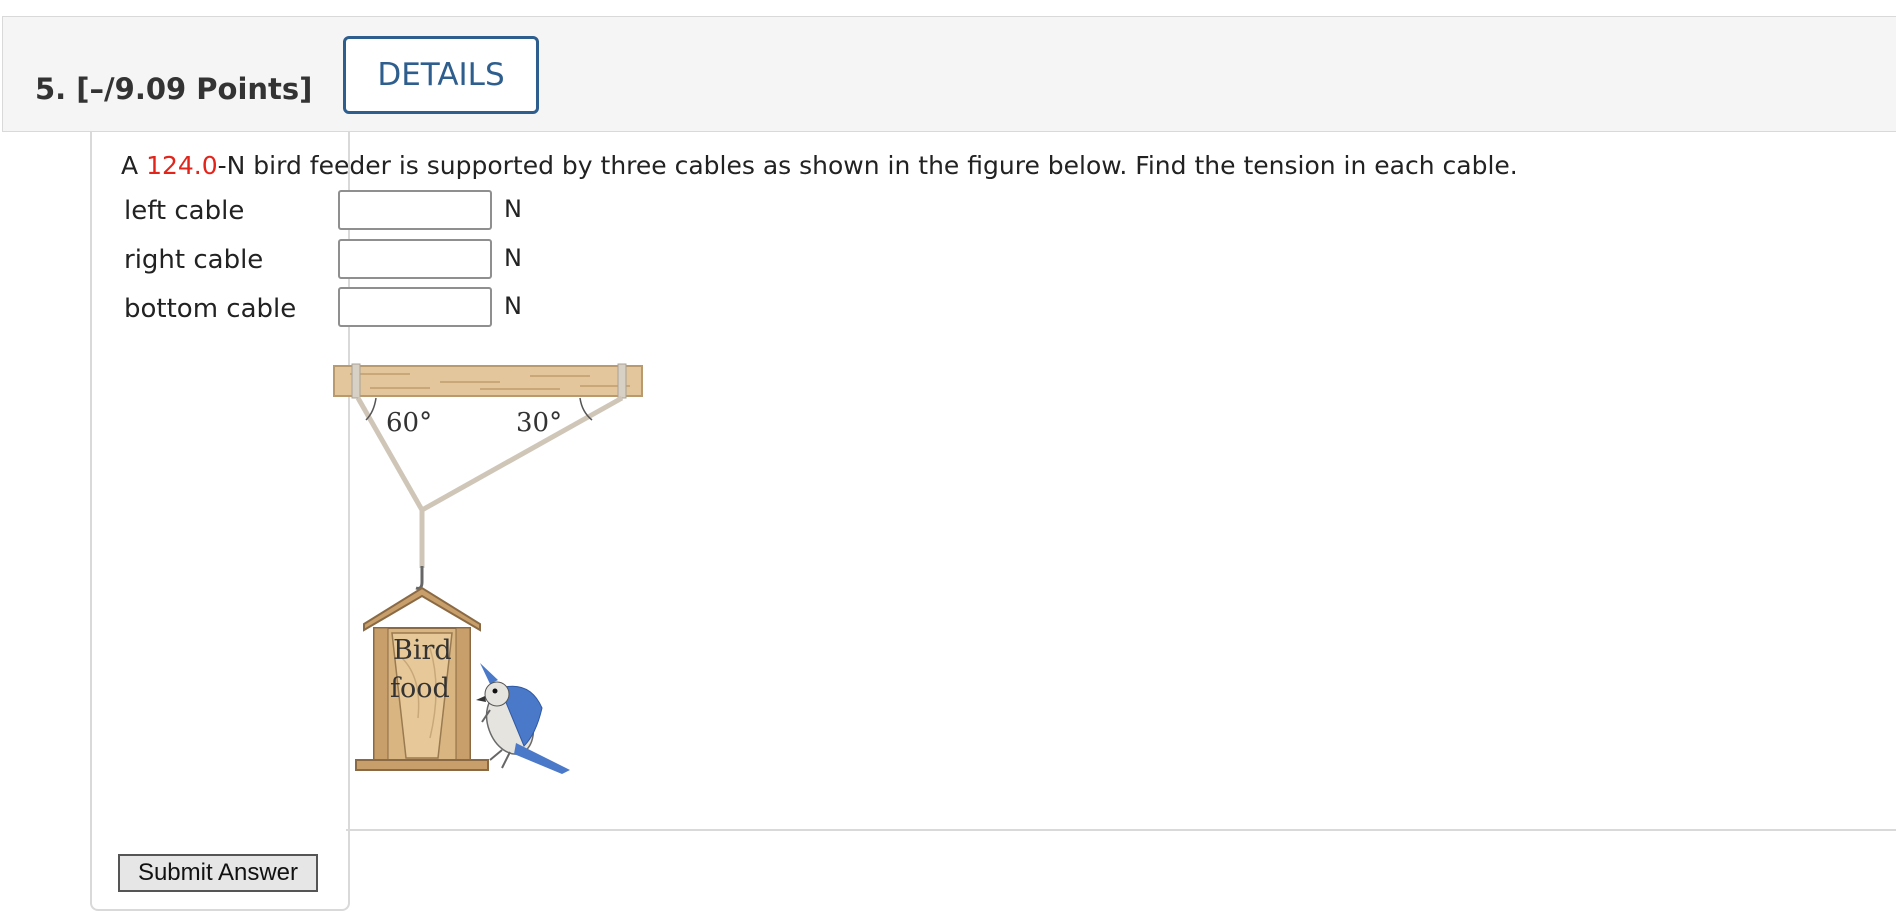 The image size is (1896, 924). I want to click on right-cable-label: right cable, so click(194, 260).